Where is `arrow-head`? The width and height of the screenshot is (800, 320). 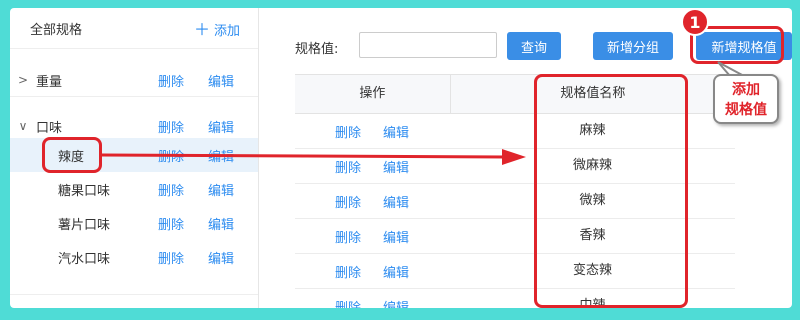
arrow-head is located at coordinates (514, 157).